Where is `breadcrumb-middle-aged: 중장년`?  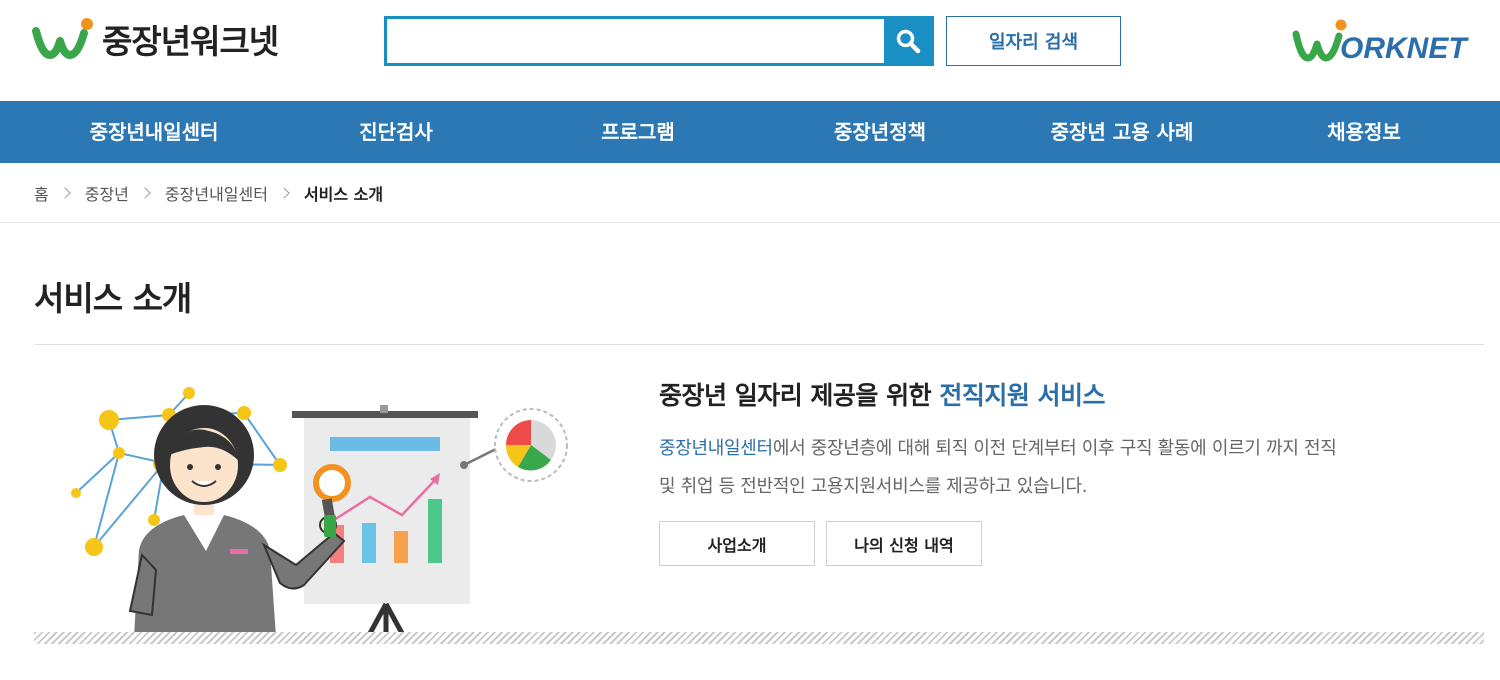
breadcrumb-middle-aged: 중장년 is located at coordinates (107, 193).